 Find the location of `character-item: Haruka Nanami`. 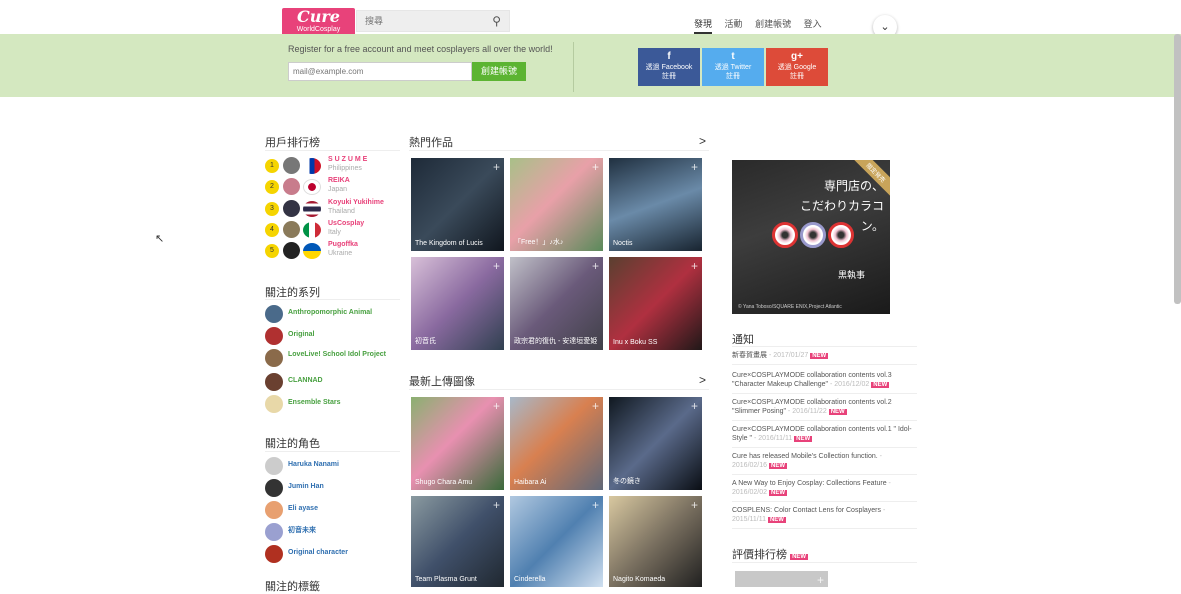

character-item: Haruka Nanami is located at coordinates (332, 467).